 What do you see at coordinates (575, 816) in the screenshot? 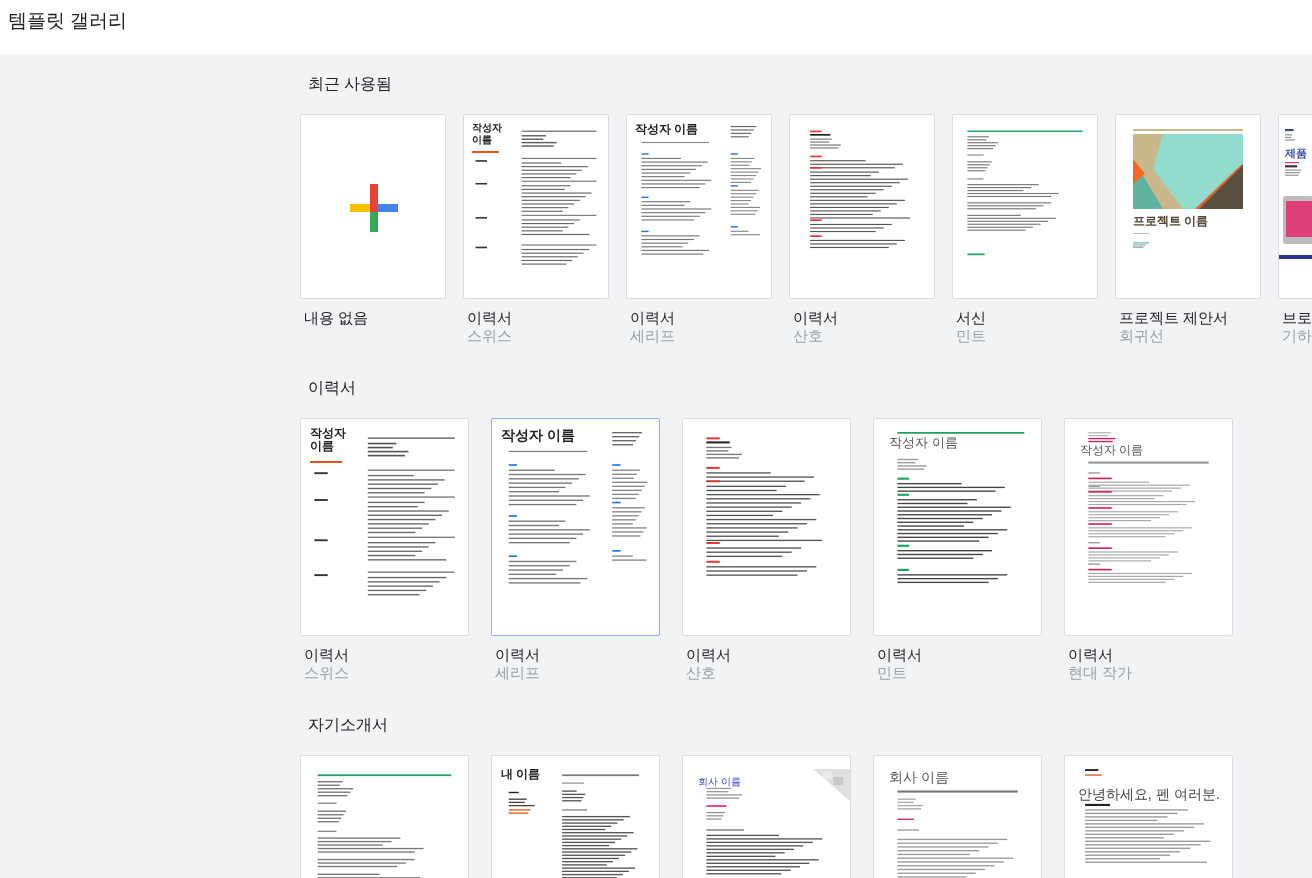
I see `template-thumbnail: 내 이름` at bounding box center [575, 816].